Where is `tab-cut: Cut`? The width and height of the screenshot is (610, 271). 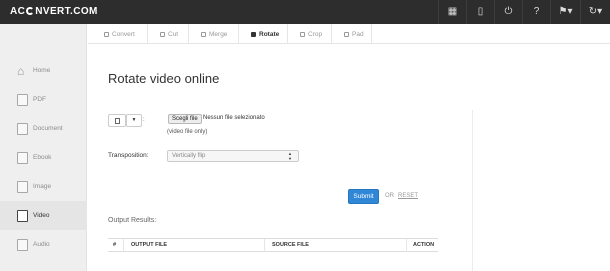 tab-cut: Cut is located at coordinates (168, 34).